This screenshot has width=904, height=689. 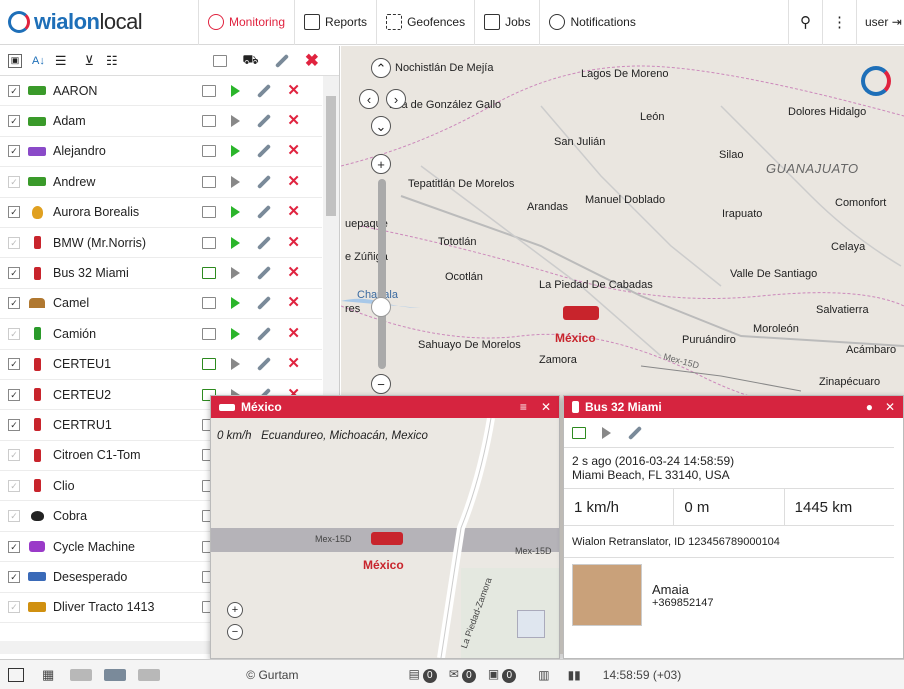 What do you see at coordinates (281, 60) in the screenshot?
I see `wrench-header-icon` at bounding box center [281, 60].